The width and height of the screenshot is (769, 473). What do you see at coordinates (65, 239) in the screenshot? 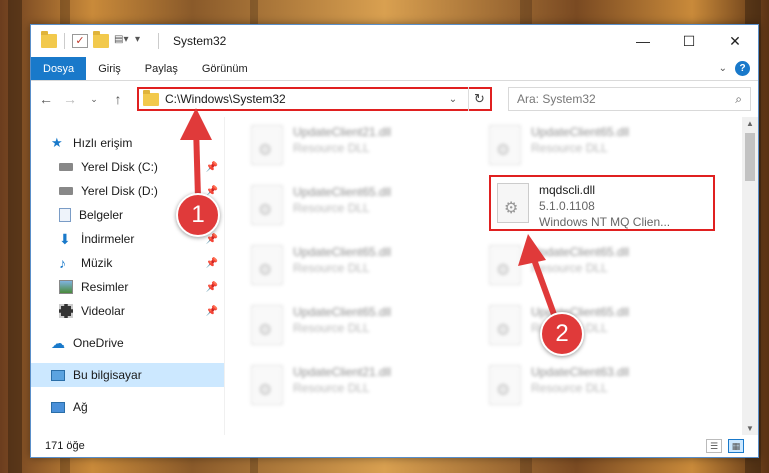
I see `download-icon: ⬇` at bounding box center [65, 239].